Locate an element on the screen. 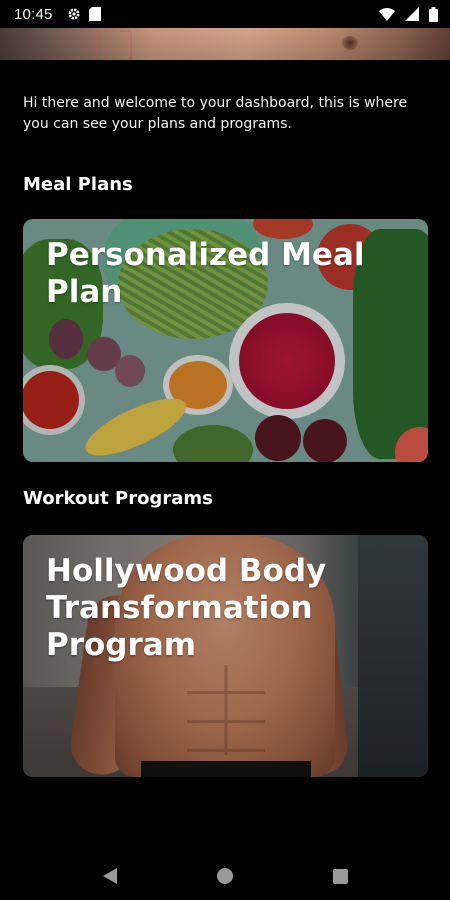  workout-program-card-title: Hollywood Body Transformation Program is located at coordinates (186, 608).